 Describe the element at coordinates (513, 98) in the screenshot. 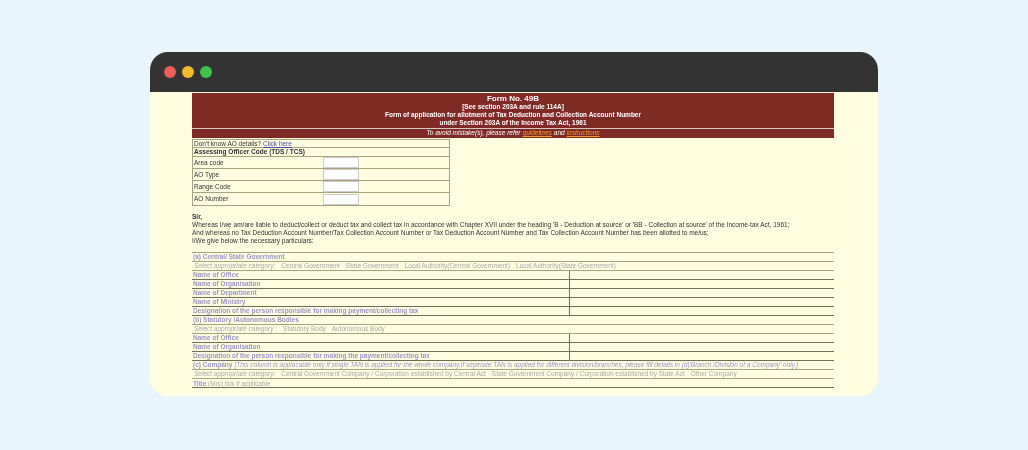

I see `form-title: Form No. 49B` at that location.